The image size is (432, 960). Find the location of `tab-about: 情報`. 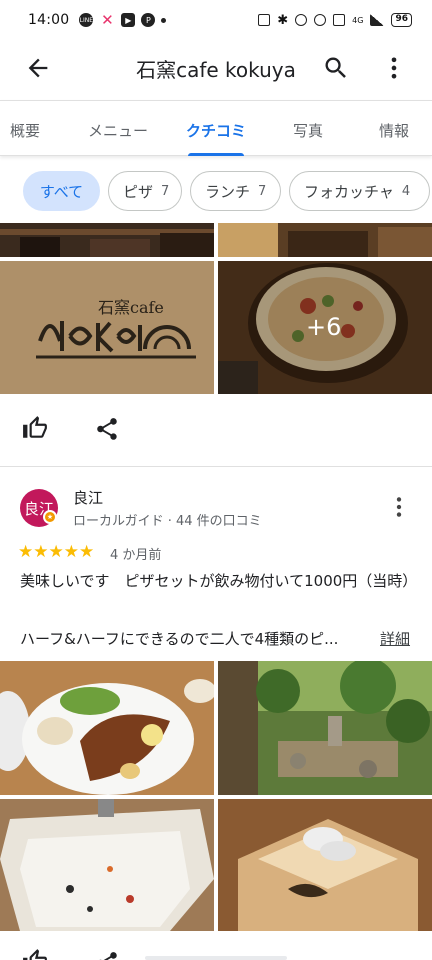

tab-about: 情報 is located at coordinates (394, 129).